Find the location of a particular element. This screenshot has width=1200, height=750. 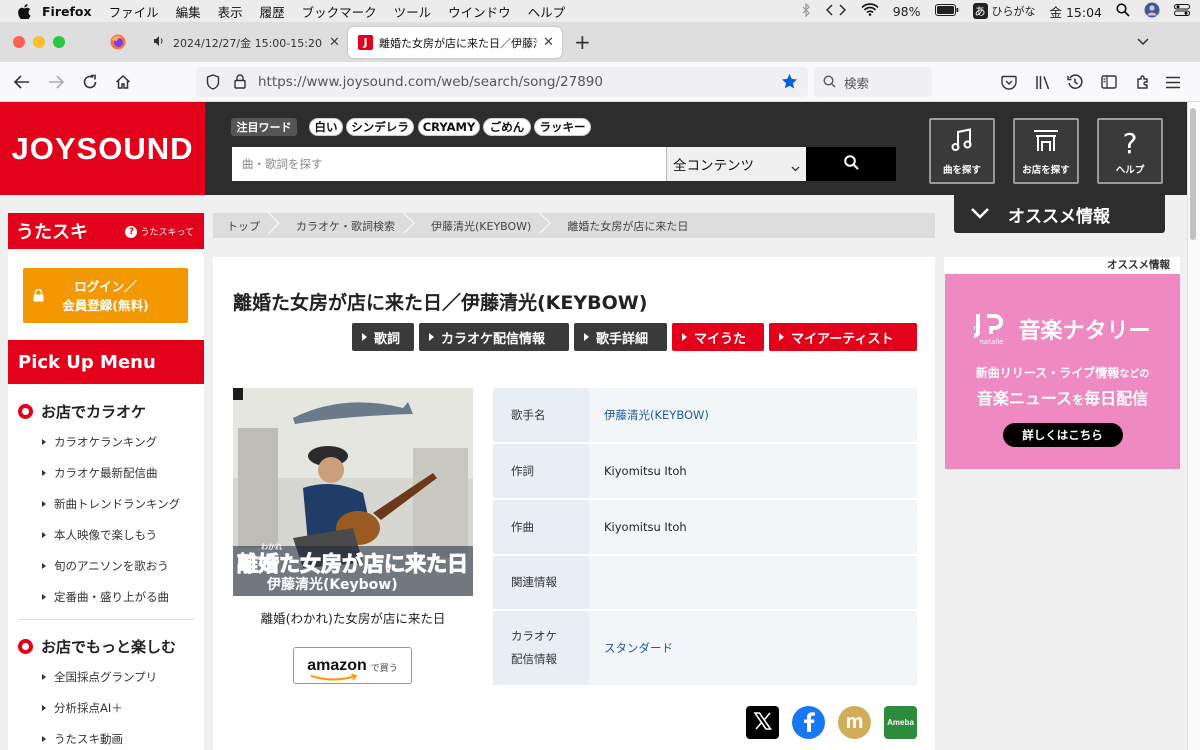

karaoke-delivery-button: カラオケ配信情報 is located at coordinates (494, 337).